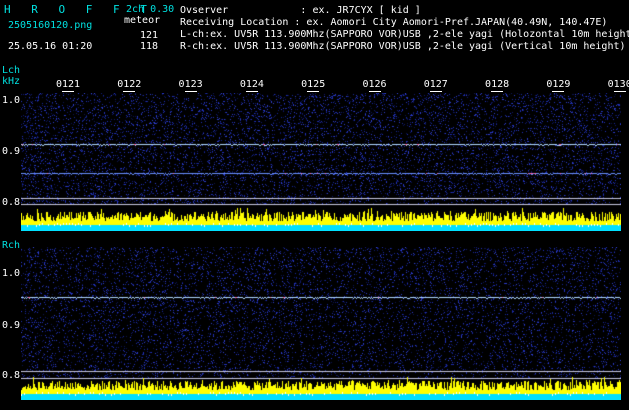  Describe the element at coordinates (618, 84) in the screenshot. I see `time-tick-0130: 0130` at that location.